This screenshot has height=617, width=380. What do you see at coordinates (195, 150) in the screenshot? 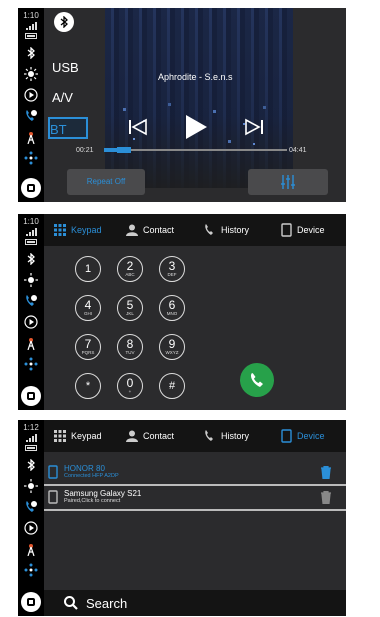
I see `progress-bar` at bounding box center [195, 150].